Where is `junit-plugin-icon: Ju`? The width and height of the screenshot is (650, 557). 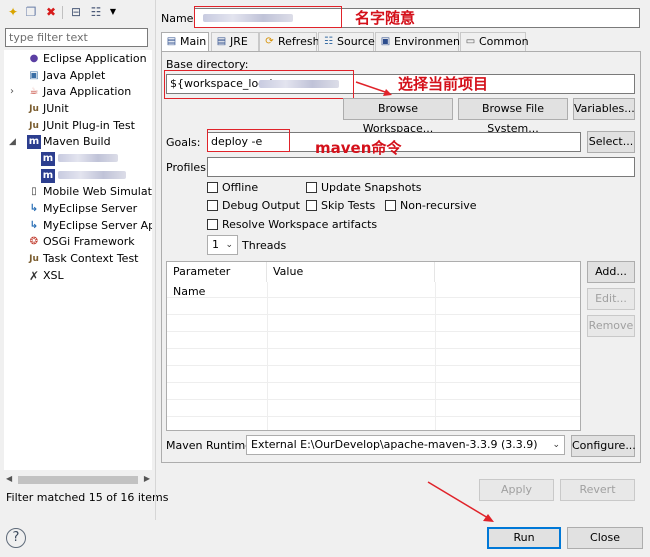 junit-plugin-icon: Ju is located at coordinates (34, 126).